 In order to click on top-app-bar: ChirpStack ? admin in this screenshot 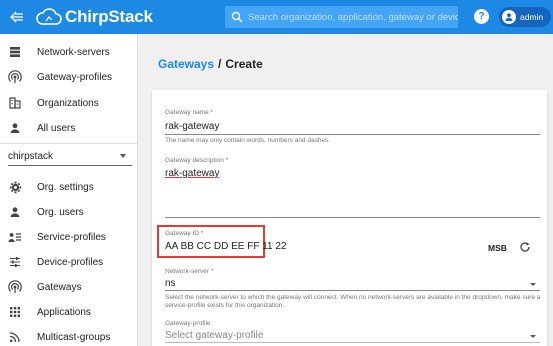, I will do `click(276, 17)`.